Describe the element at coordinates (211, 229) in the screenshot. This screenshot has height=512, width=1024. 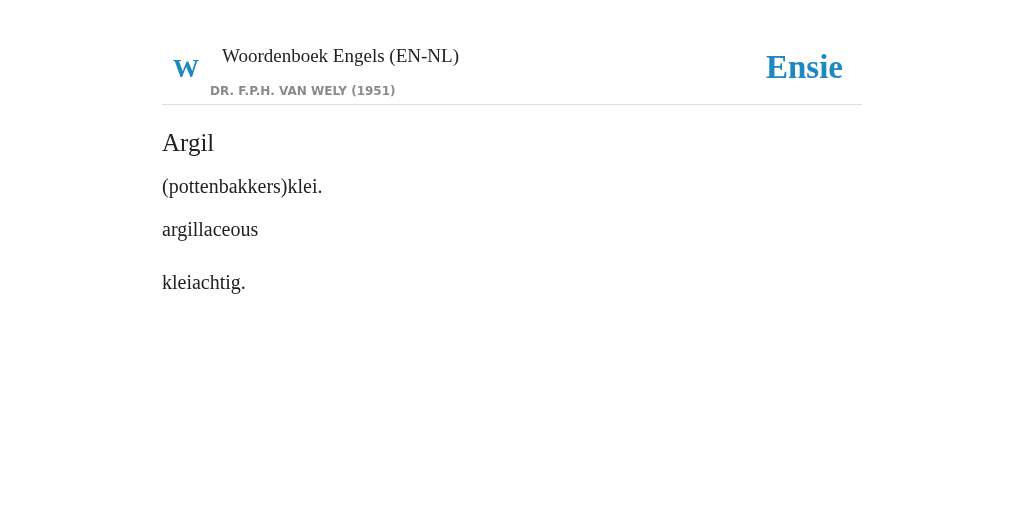
I see `entry-term: argillaceous` at that location.